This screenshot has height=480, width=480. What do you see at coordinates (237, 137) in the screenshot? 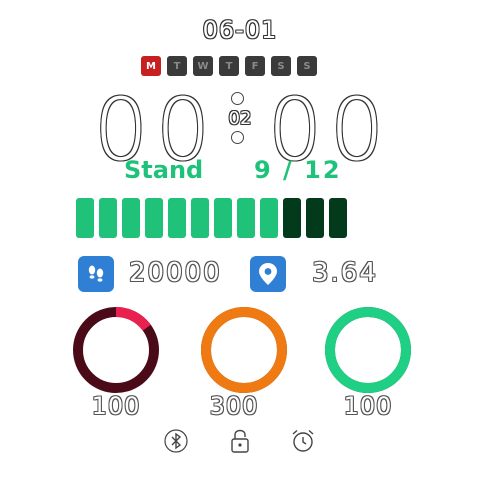
I see `colon-dot-bottom` at bounding box center [237, 137].